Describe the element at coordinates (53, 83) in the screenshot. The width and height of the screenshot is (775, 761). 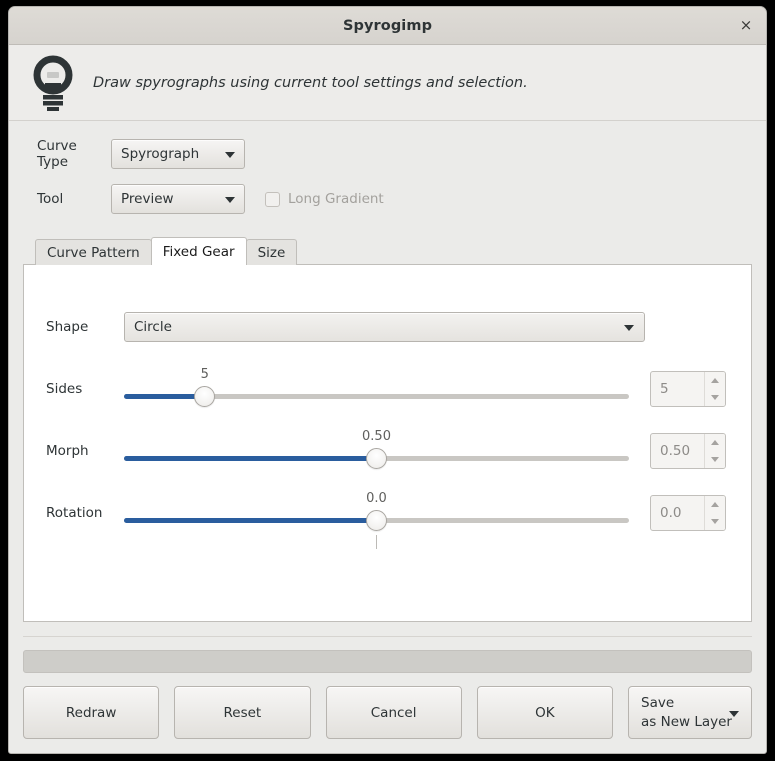
I see `lightbulb-icon` at that location.